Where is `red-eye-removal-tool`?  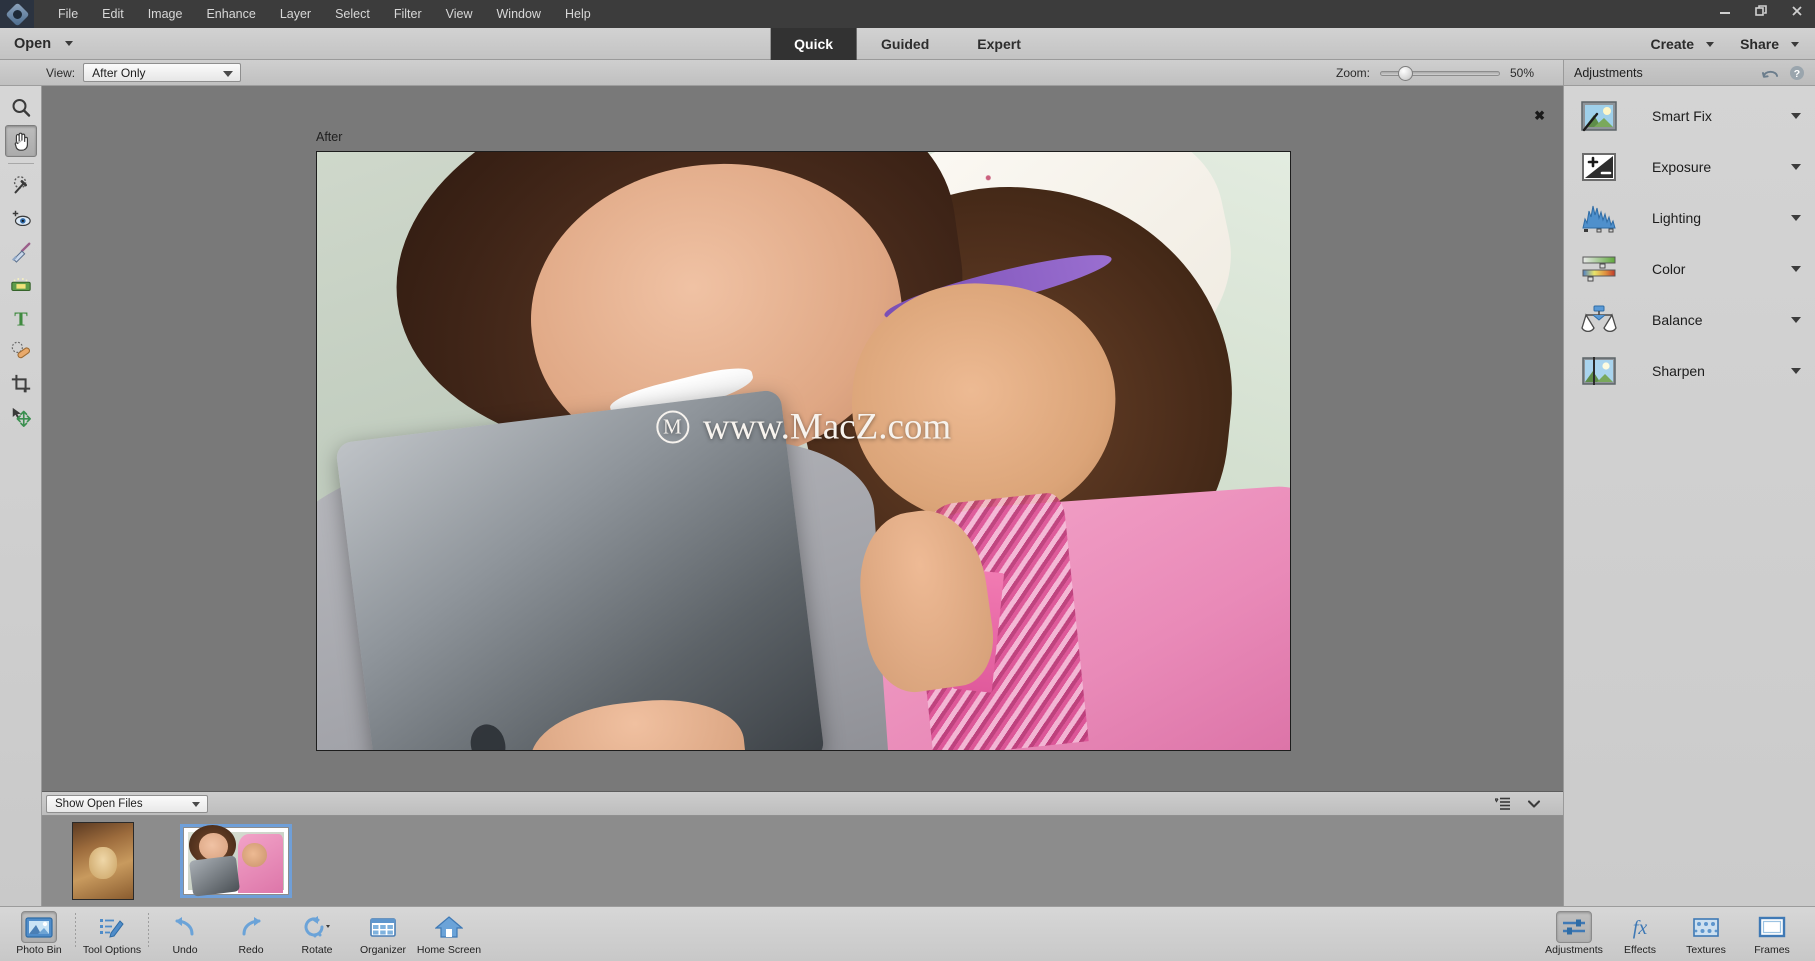
red-eye-removal-tool is located at coordinates (21, 219).